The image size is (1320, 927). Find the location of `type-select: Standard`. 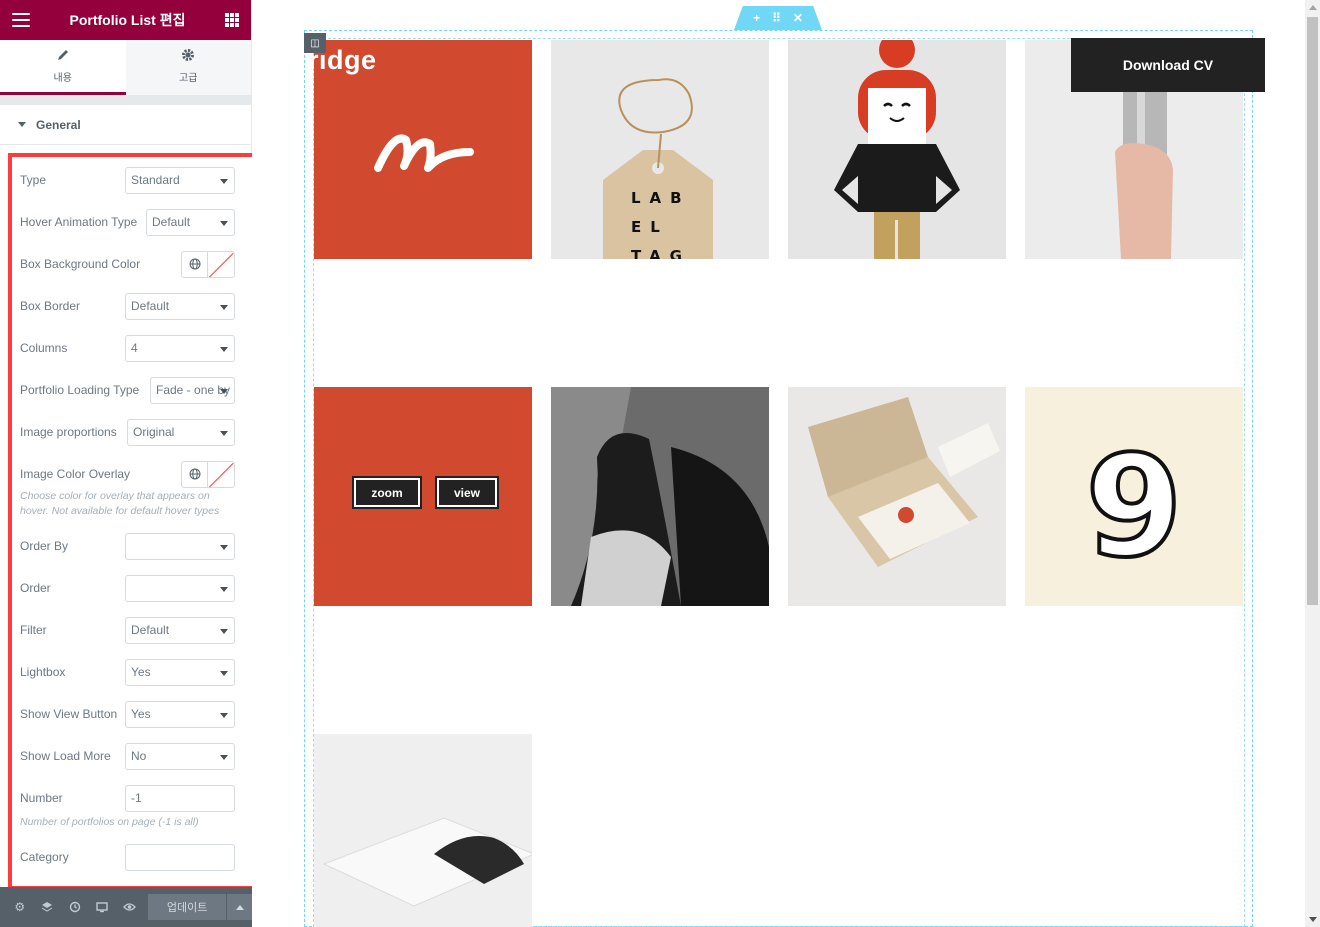

type-select: Standard is located at coordinates (180, 180).